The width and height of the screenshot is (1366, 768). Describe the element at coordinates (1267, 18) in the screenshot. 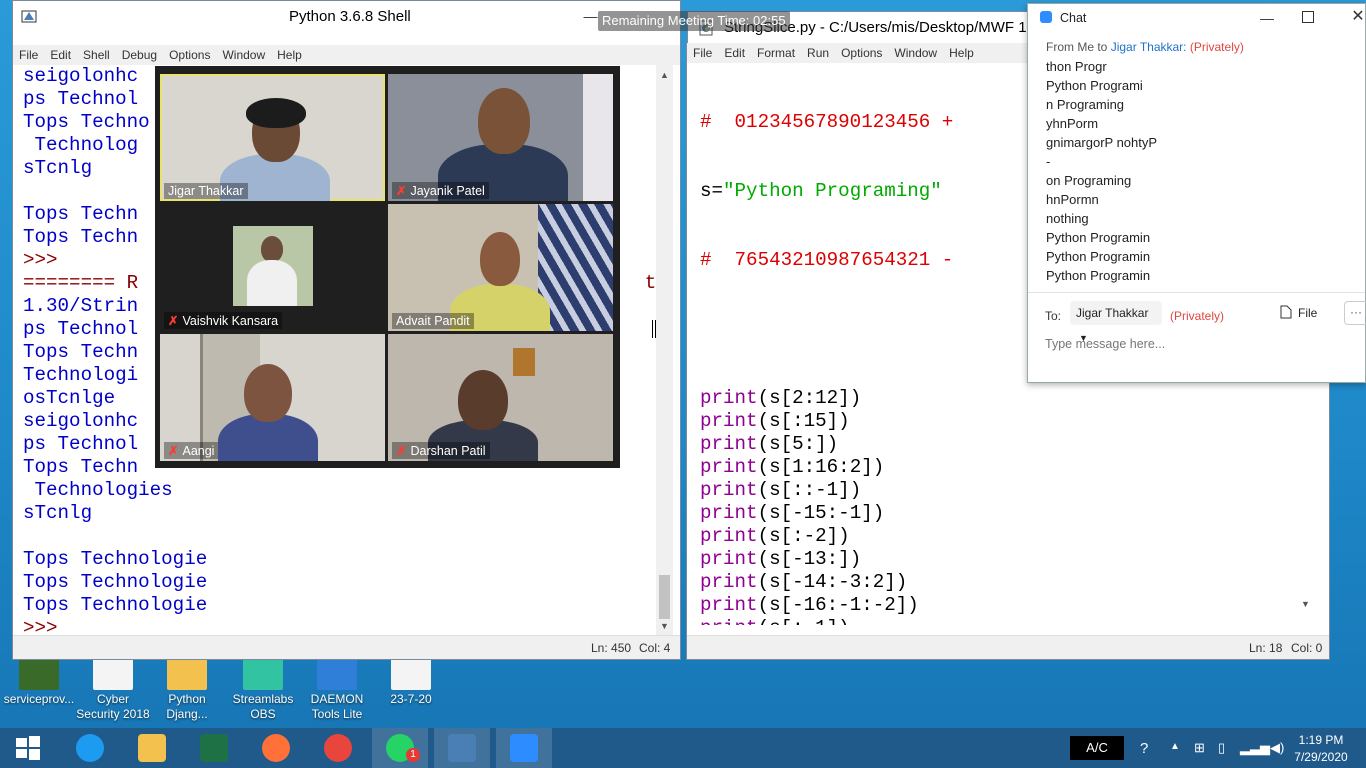

I see `chat-minimize-button: —` at that location.